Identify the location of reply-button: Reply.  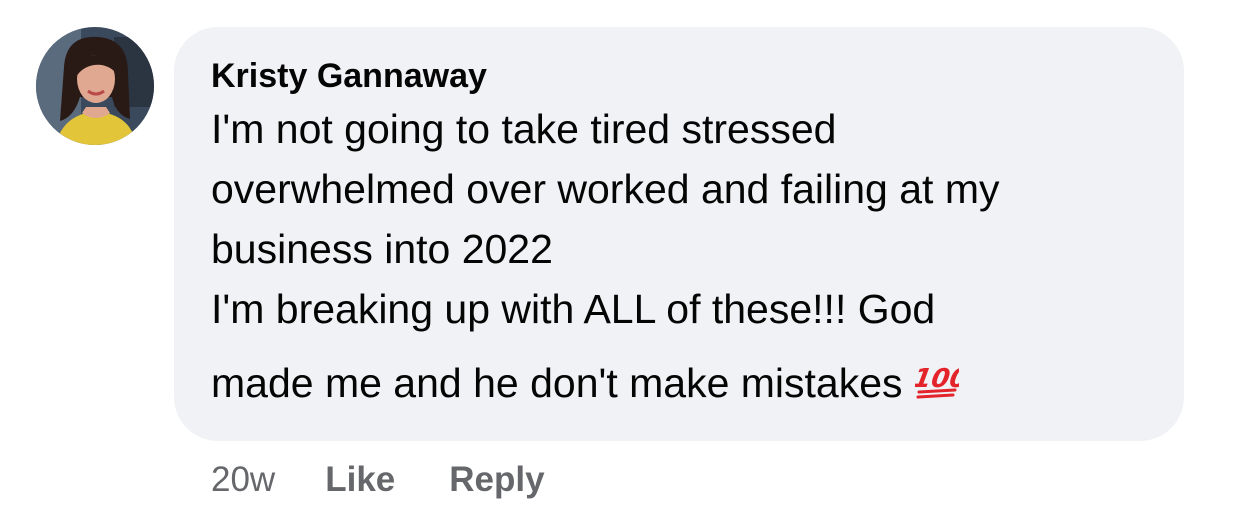
(496, 480).